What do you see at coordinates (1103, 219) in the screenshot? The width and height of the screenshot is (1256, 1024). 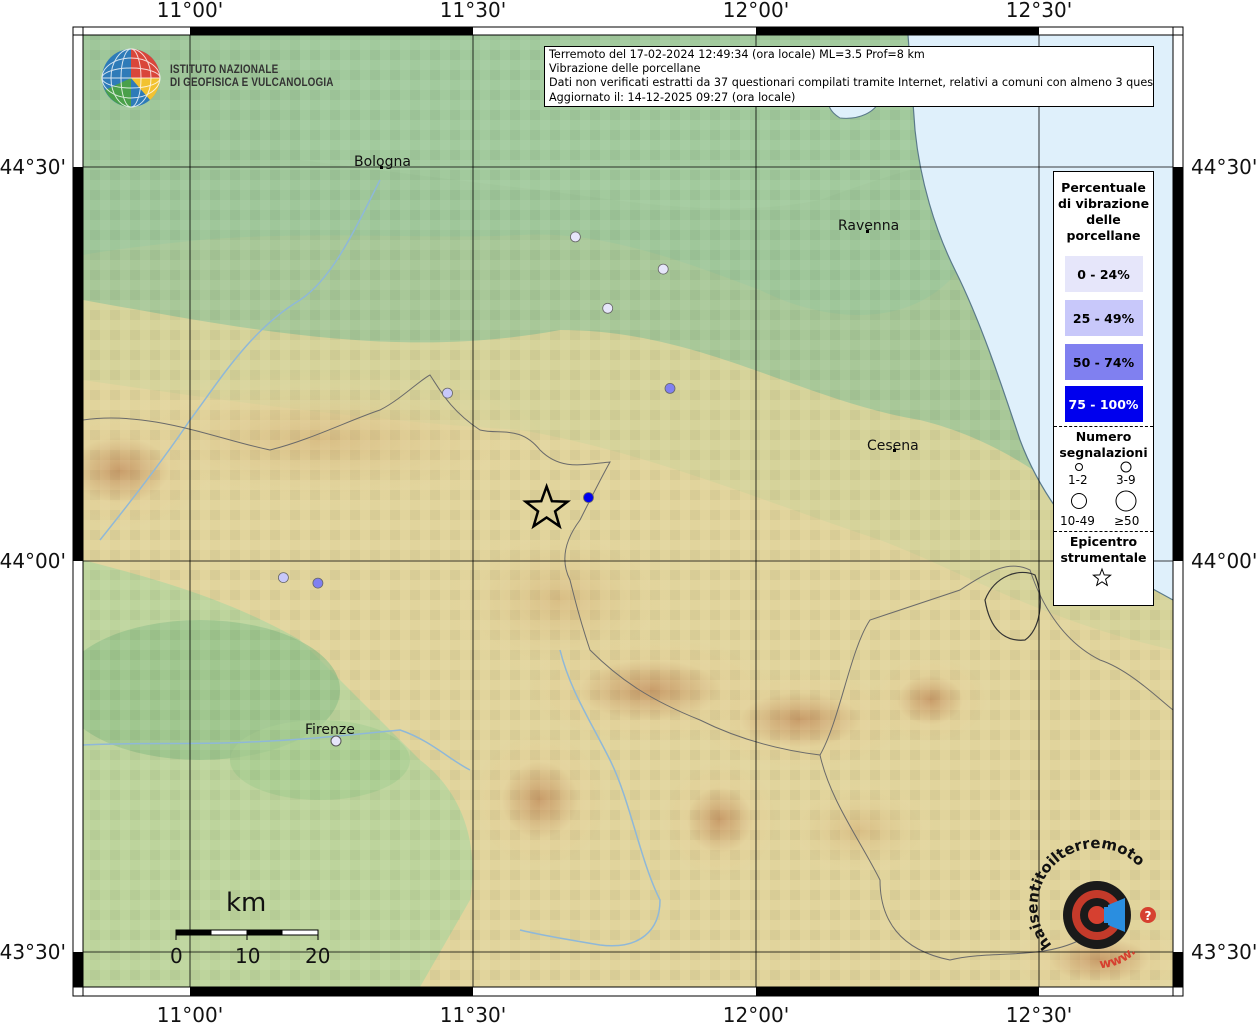 I see `legend-title-line: delle` at bounding box center [1103, 219].